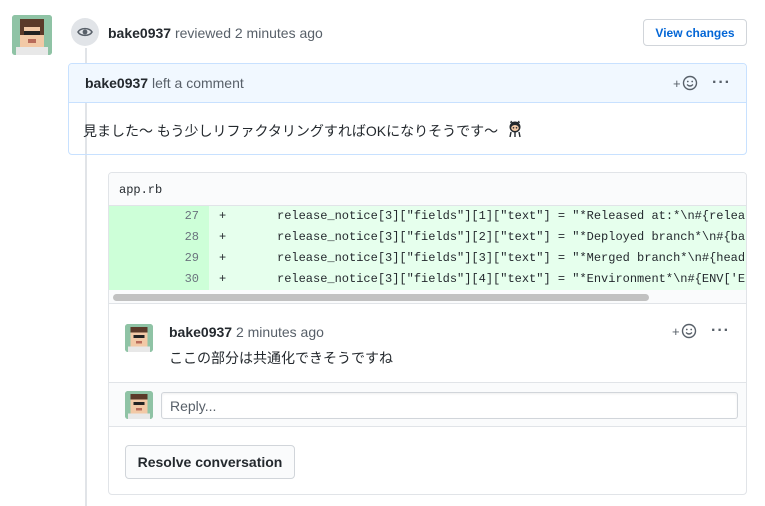  Describe the element at coordinates (427, 189) in the screenshot. I see `file-header: app.rb` at that location.